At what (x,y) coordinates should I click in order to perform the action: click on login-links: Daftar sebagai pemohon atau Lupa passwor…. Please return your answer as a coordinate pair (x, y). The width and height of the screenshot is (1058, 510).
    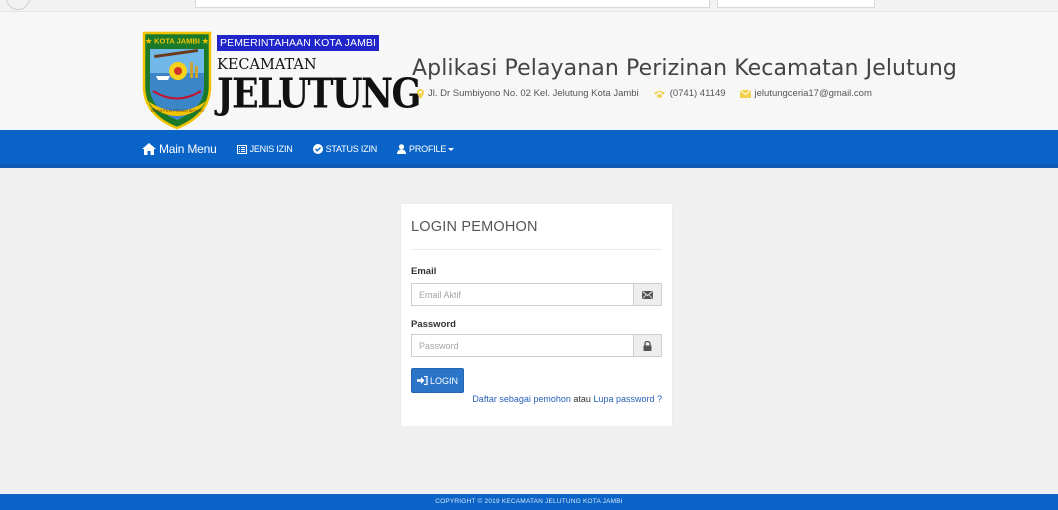
    Looking at the image, I should click on (567, 399).